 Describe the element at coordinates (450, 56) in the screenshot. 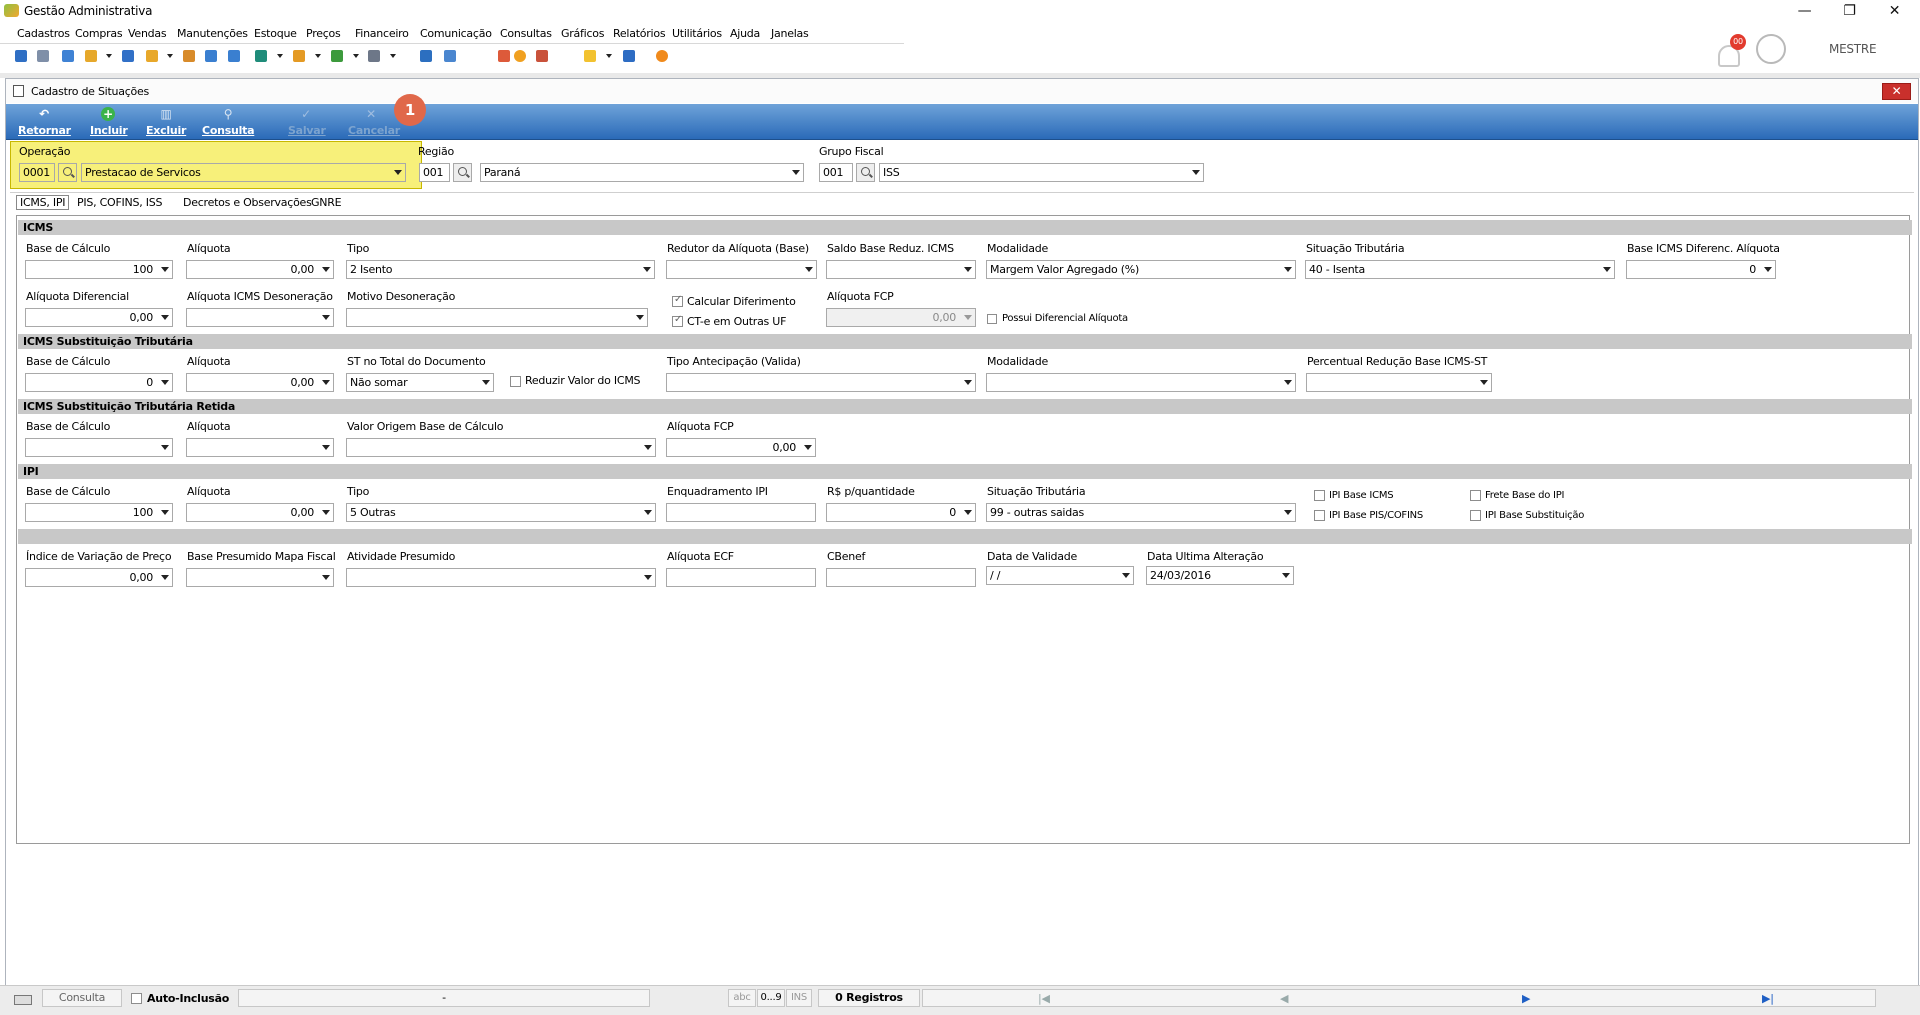

I see `calendar-icon` at that location.